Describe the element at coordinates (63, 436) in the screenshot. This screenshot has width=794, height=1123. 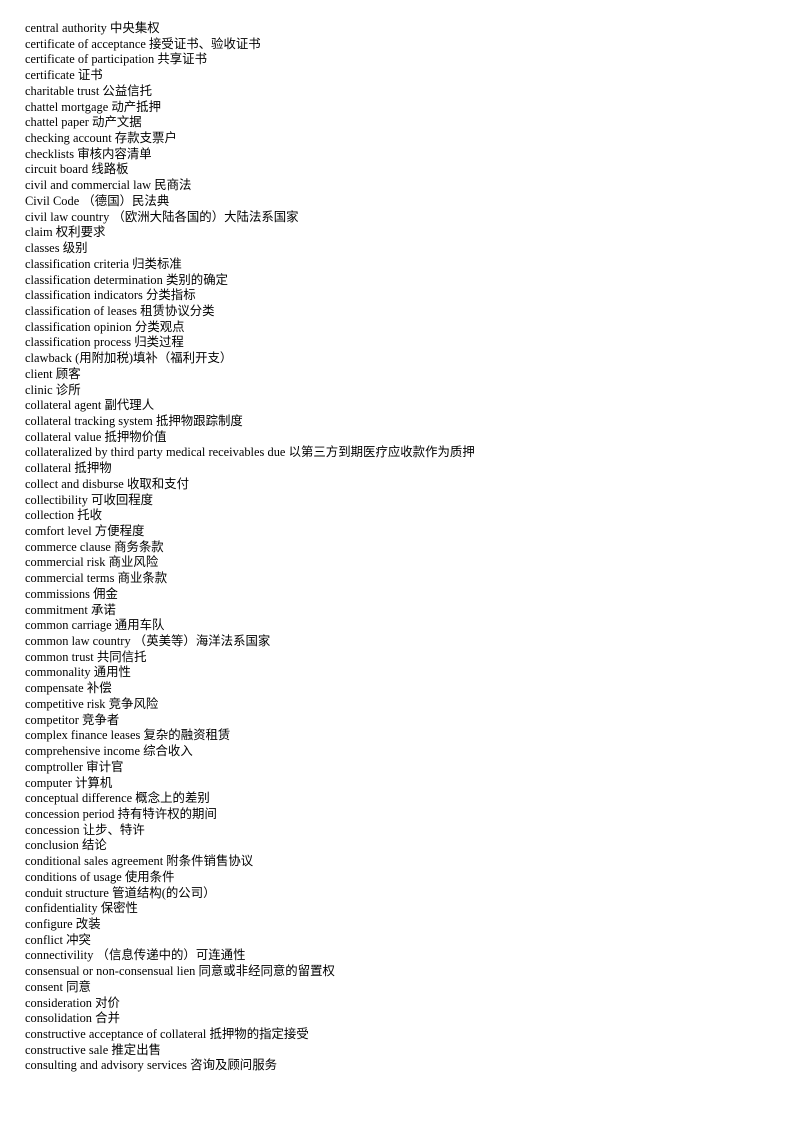
I see `entry-term-en: collateral value` at that location.